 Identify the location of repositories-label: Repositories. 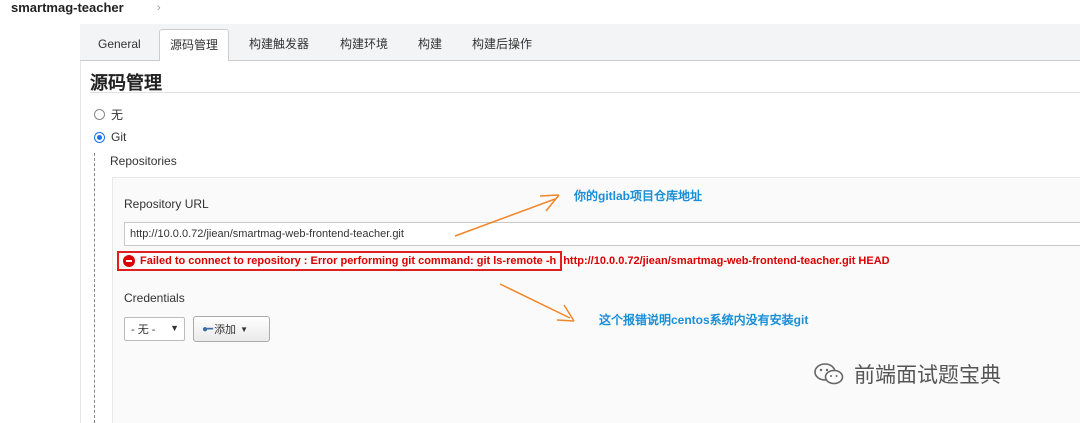
(143, 161).